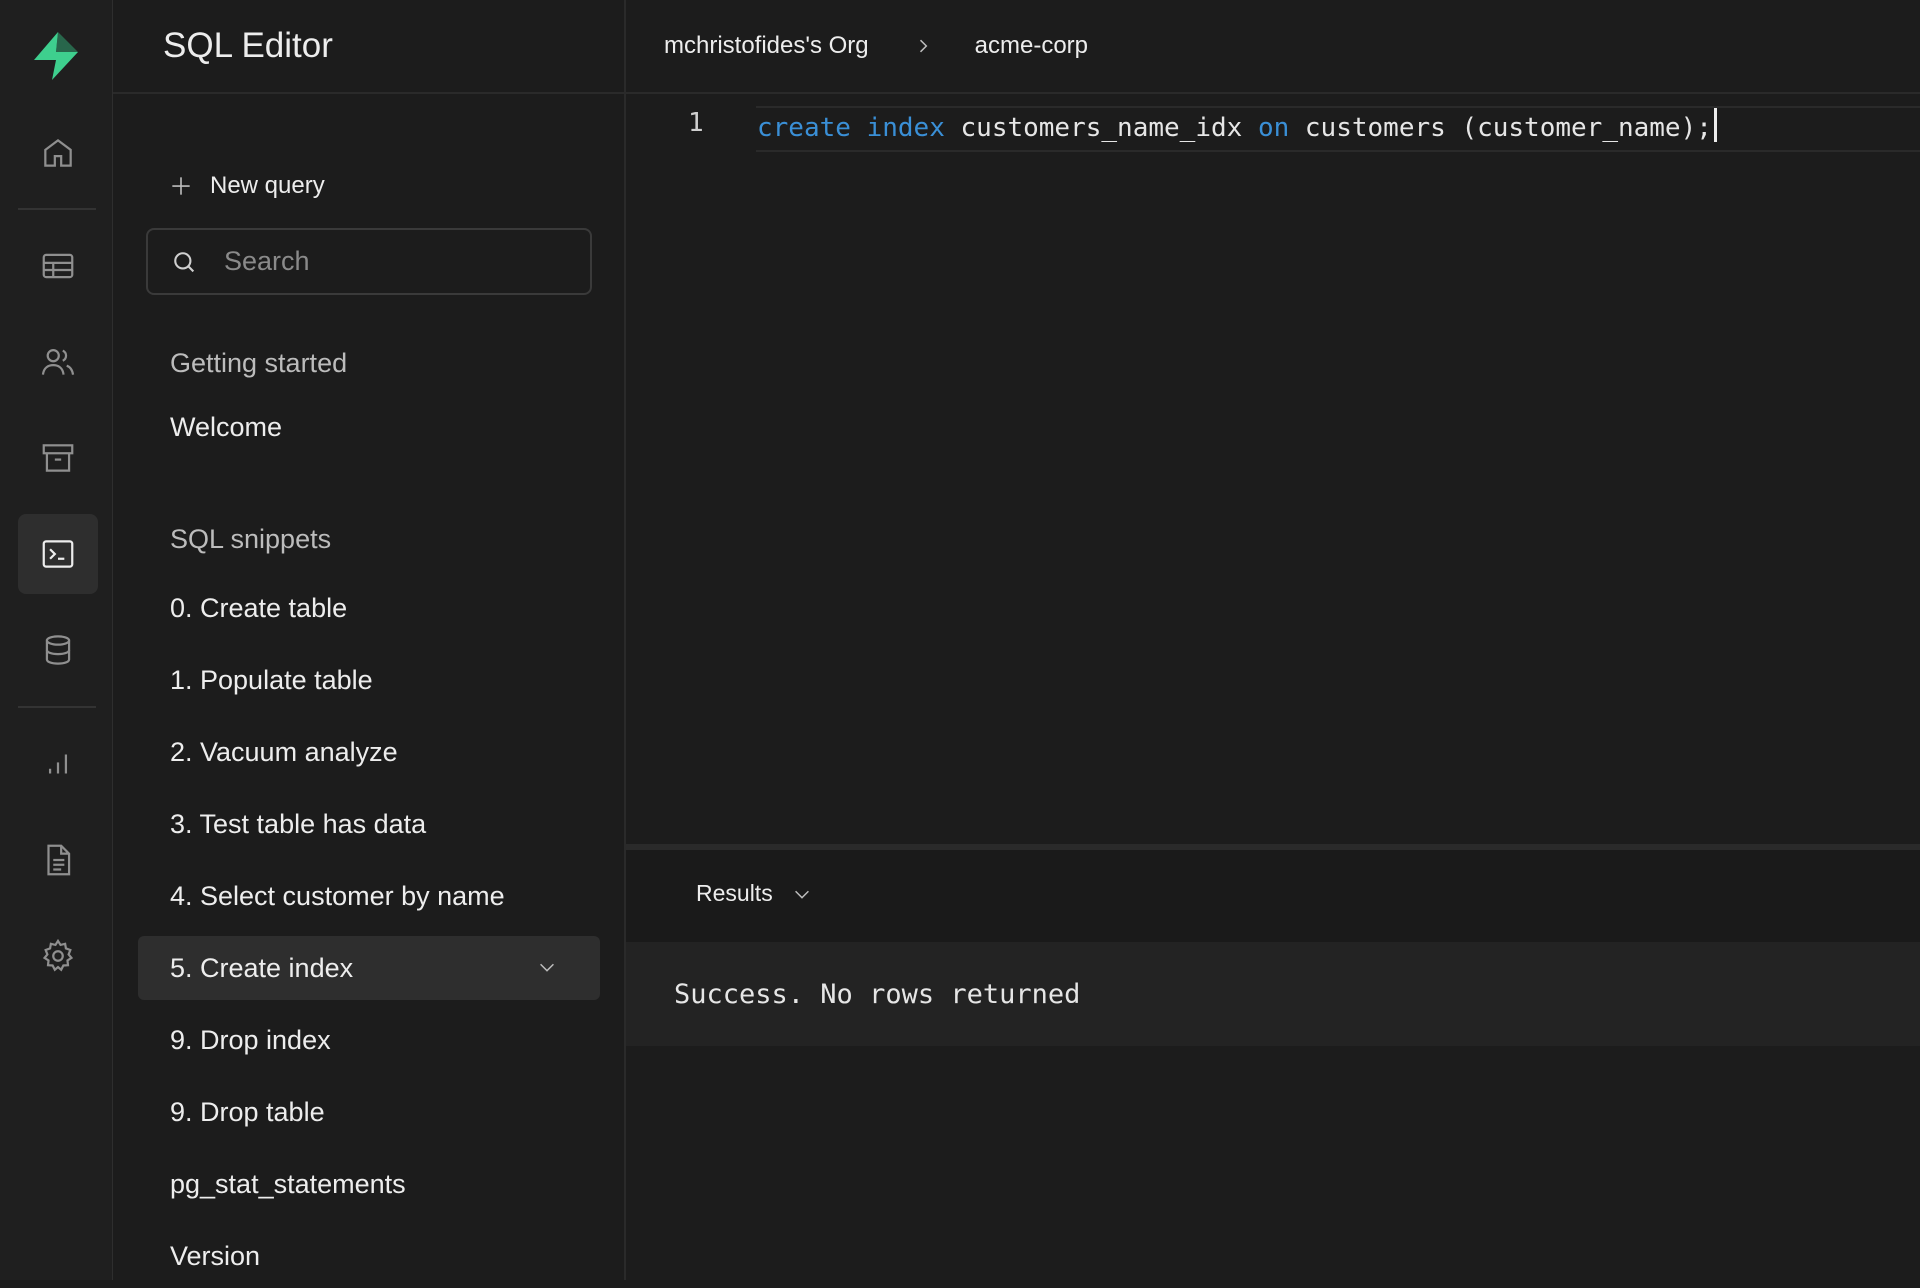 The image size is (1920, 1288). What do you see at coordinates (250, 1039) in the screenshot?
I see `snippet-label: 9. Drop index` at bounding box center [250, 1039].